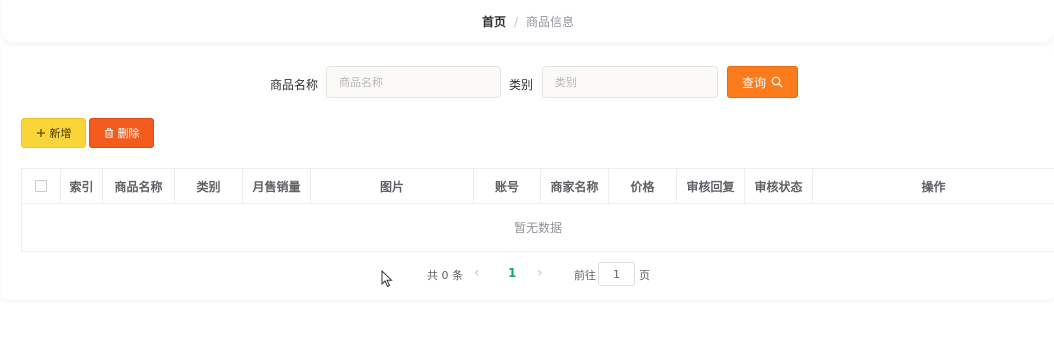 Image resolution: width=1054 pixels, height=340 pixels. I want to click on column-header-account: 账号, so click(507, 186).